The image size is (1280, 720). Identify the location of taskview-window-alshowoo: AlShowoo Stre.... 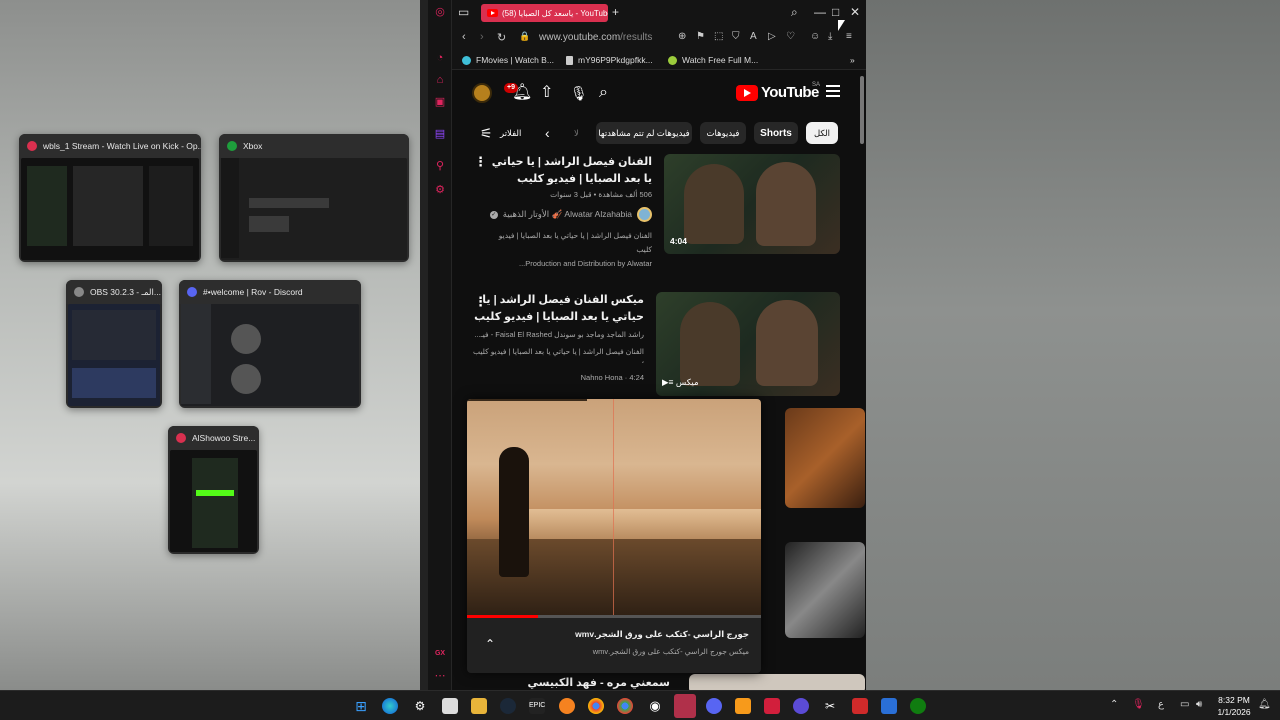
(213, 490).